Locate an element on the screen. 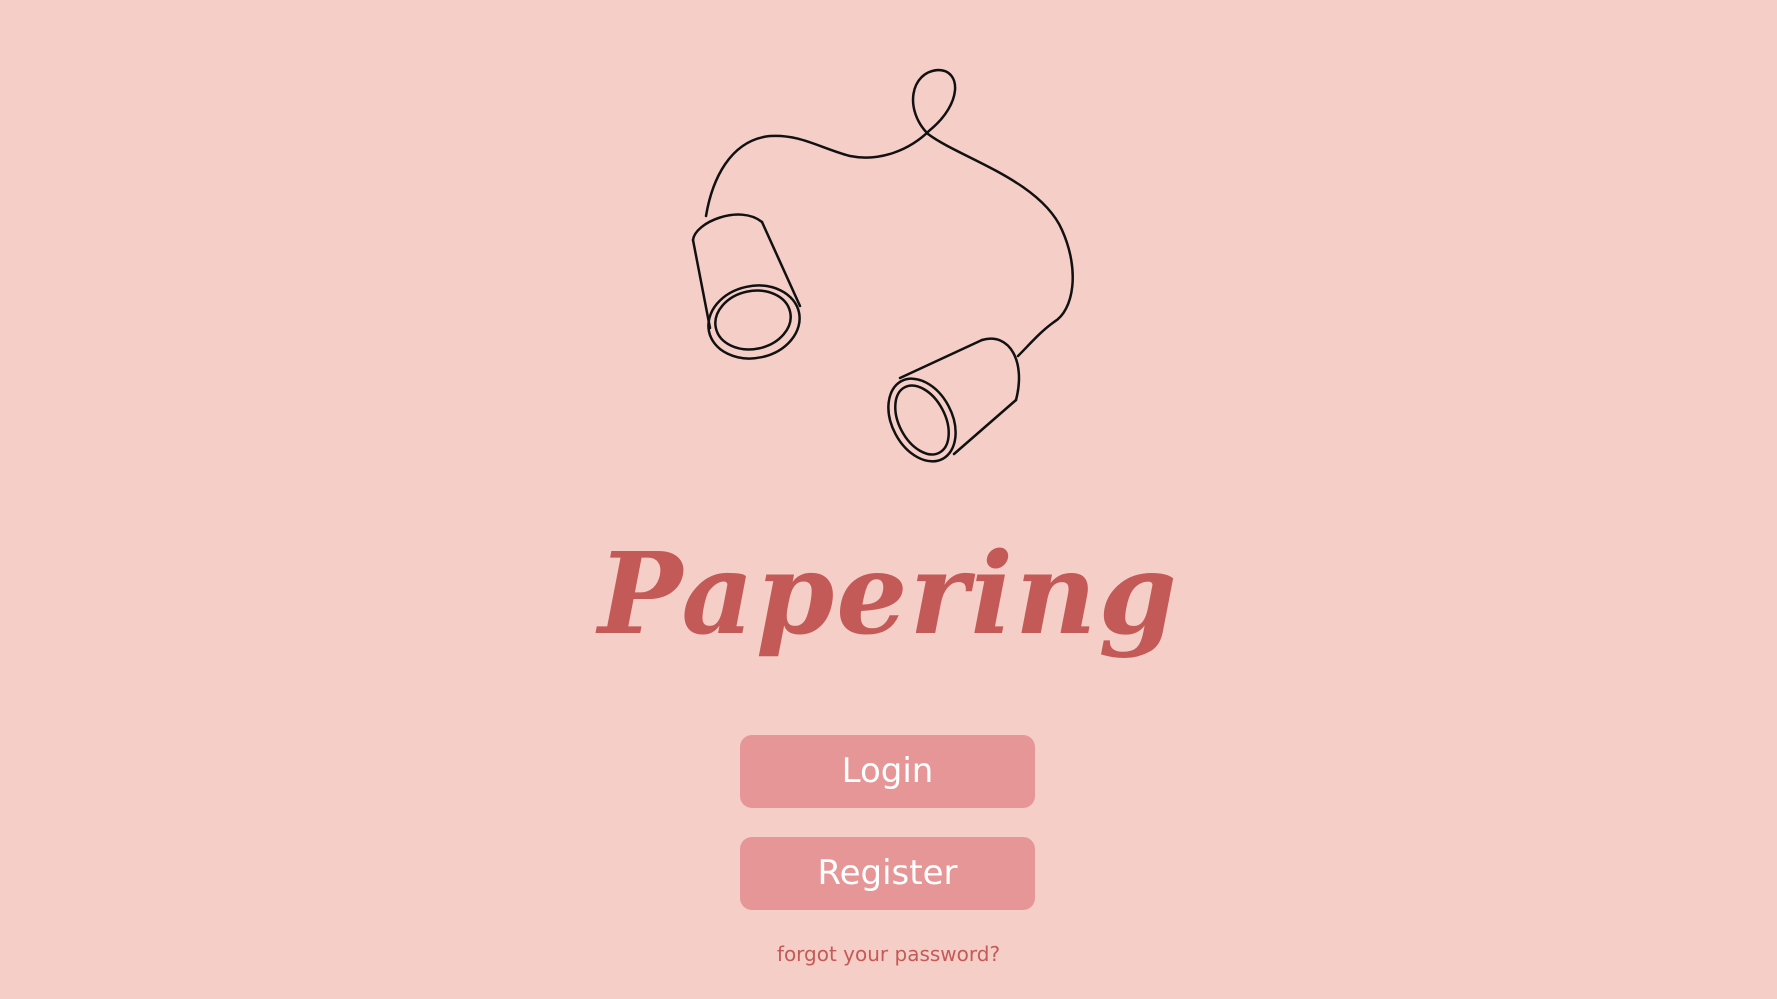 The image size is (1777, 999). forgot-password-link: forgot your password? is located at coordinates (888, 954).